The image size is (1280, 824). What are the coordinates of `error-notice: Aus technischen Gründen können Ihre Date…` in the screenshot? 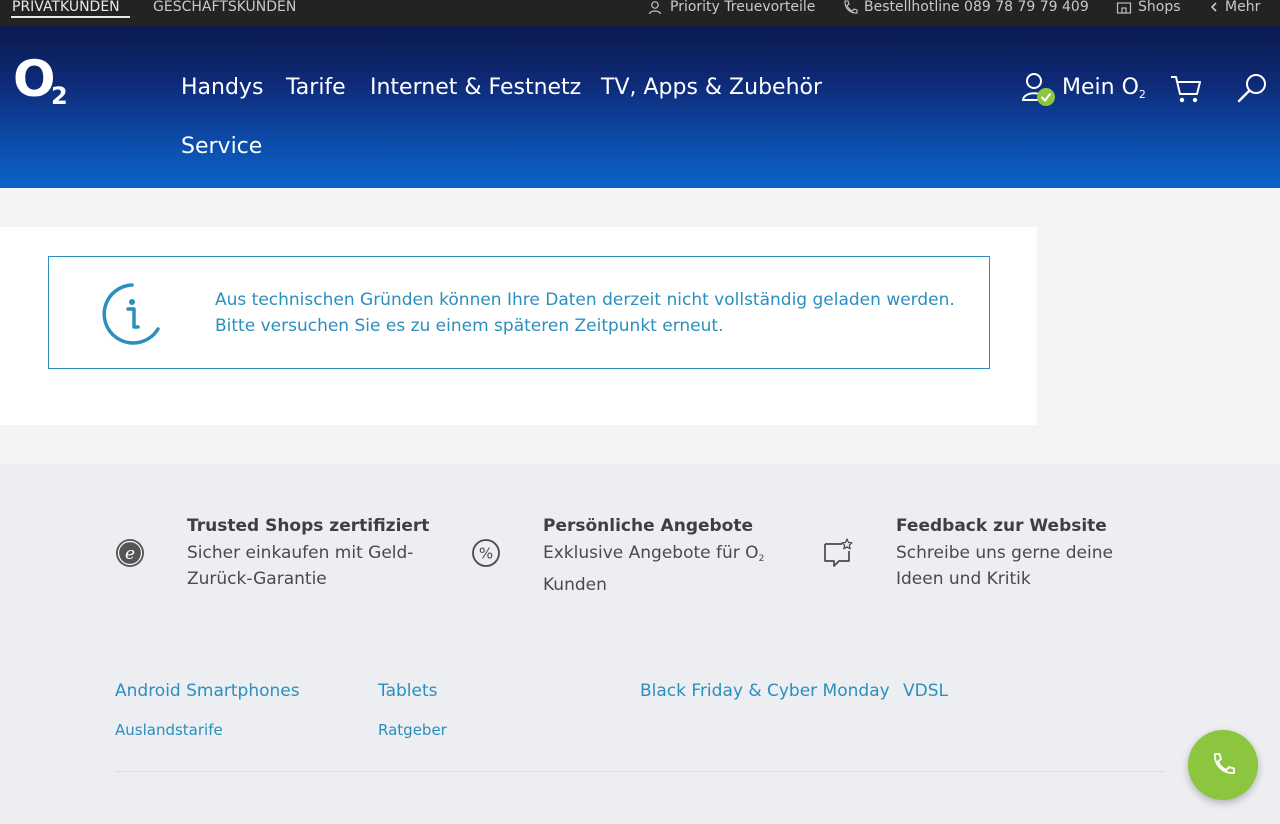 It's located at (519, 312).